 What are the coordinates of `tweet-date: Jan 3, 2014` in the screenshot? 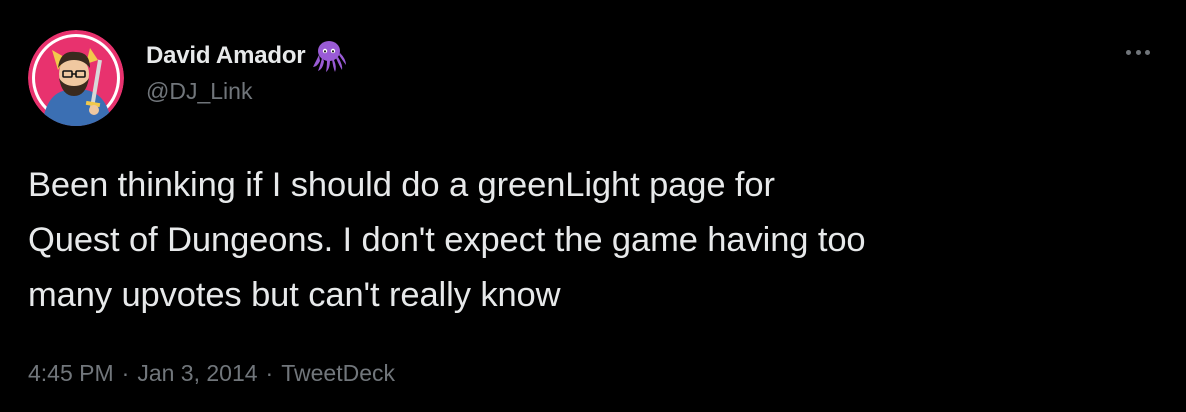 It's located at (197, 373).